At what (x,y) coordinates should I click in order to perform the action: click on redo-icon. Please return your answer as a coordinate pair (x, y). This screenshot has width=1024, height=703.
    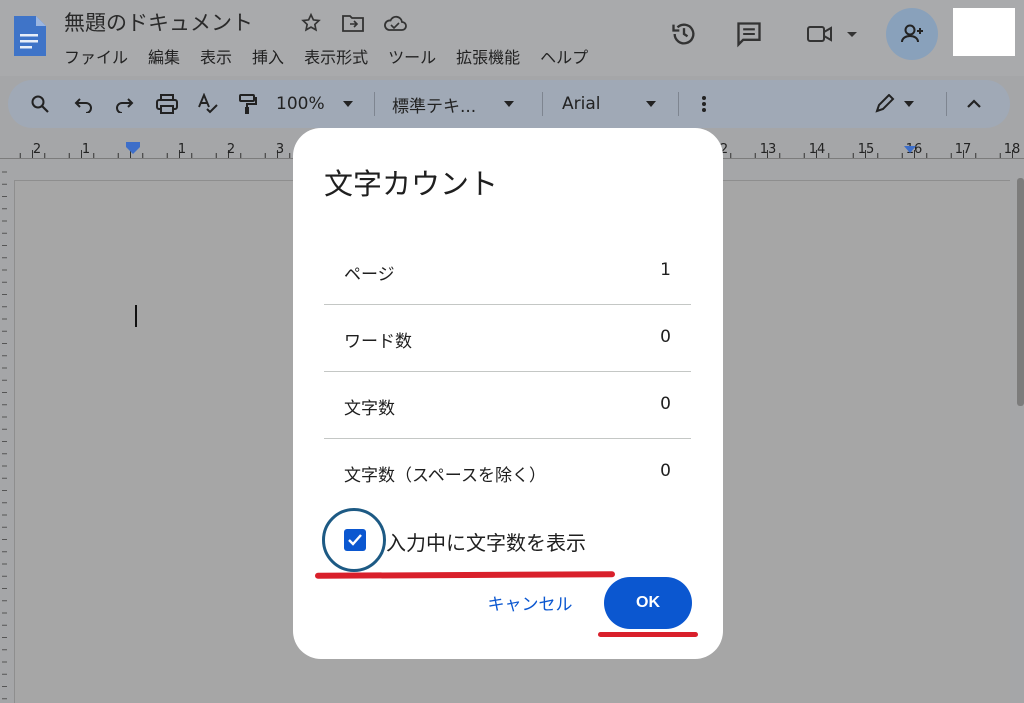
    Looking at the image, I should click on (124, 104).